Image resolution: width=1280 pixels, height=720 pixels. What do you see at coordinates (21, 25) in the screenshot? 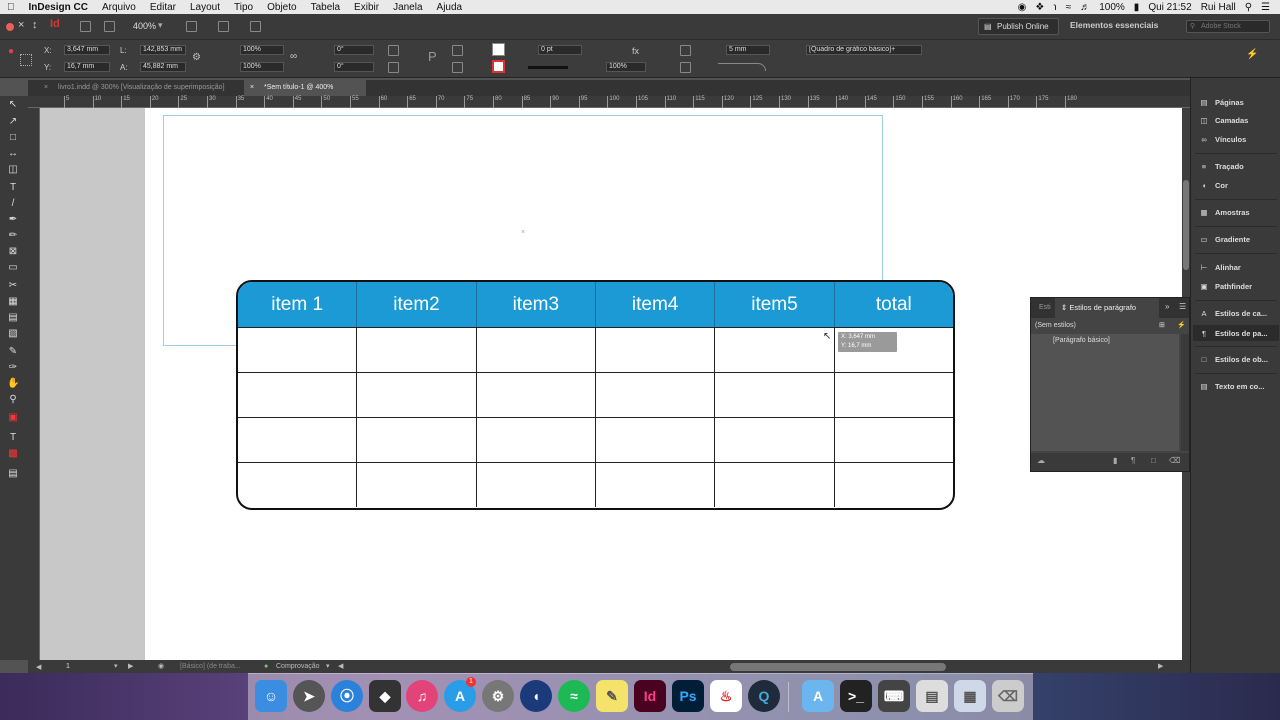
I see `close-icon: ×` at bounding box center [21, 25].